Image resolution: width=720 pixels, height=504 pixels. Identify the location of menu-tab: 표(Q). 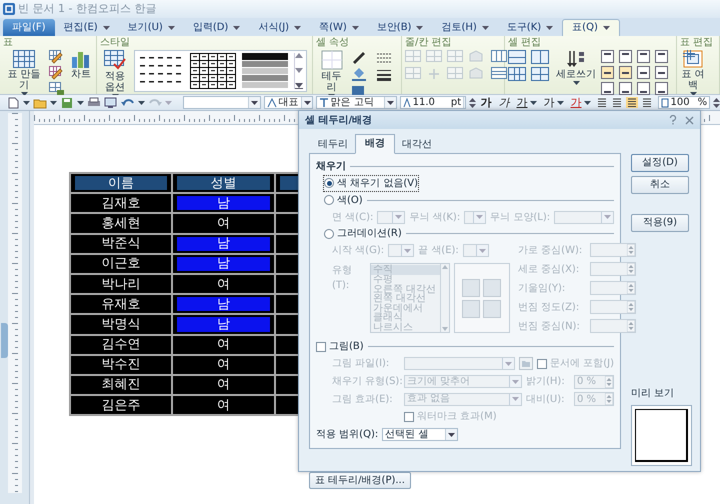
(591, 27).